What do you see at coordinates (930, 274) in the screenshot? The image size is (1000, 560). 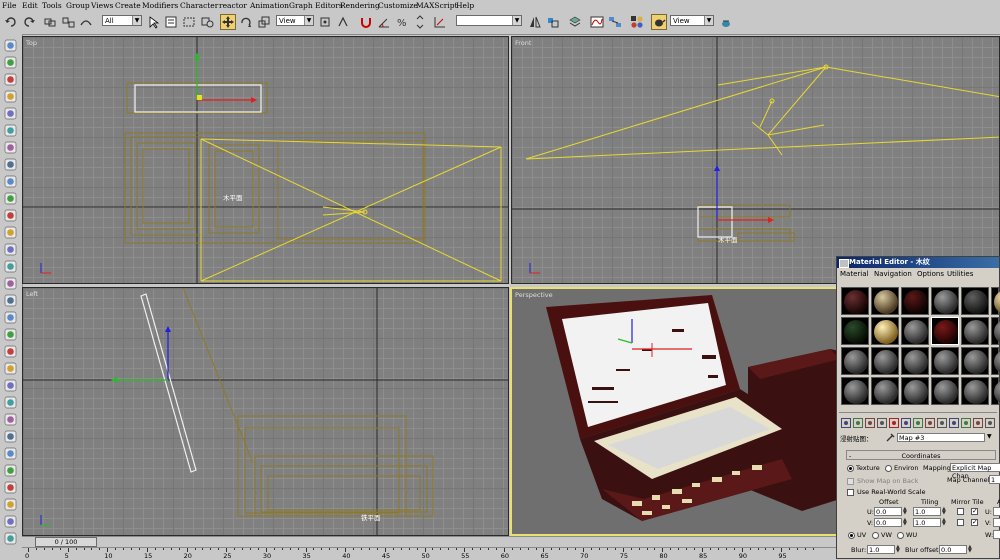 I see `material-menu-options: Options` at bounding box center [930, 274].